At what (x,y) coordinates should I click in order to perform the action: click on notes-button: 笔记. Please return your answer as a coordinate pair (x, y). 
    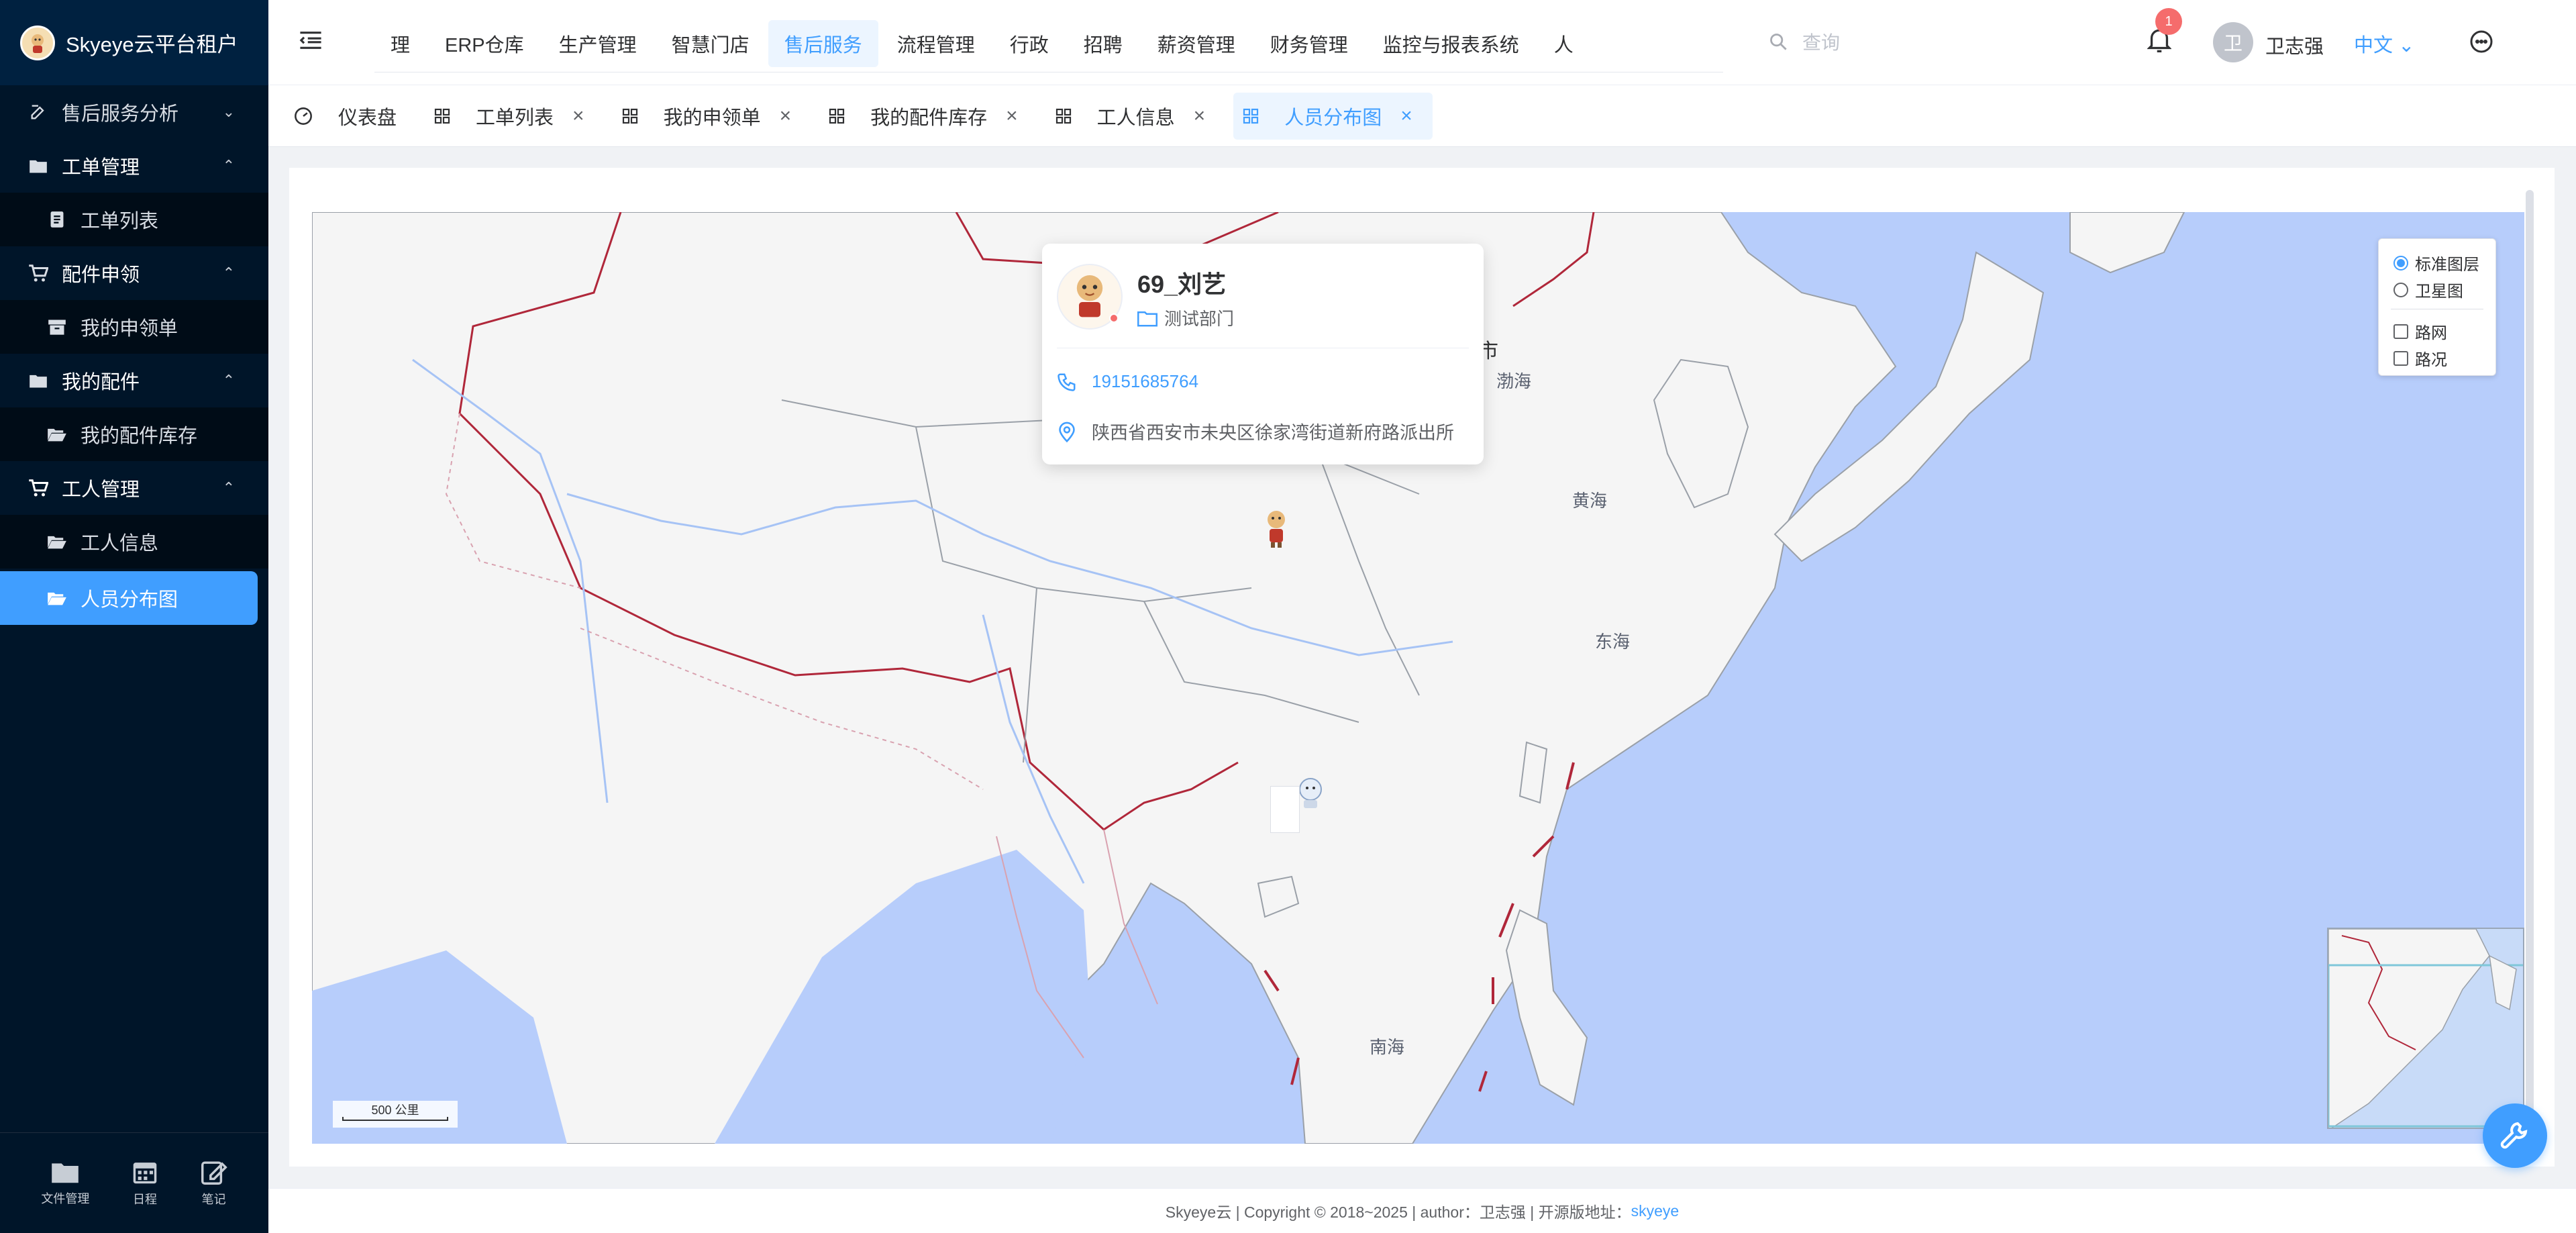
    Looking at the image, I should click on (214, 1183).